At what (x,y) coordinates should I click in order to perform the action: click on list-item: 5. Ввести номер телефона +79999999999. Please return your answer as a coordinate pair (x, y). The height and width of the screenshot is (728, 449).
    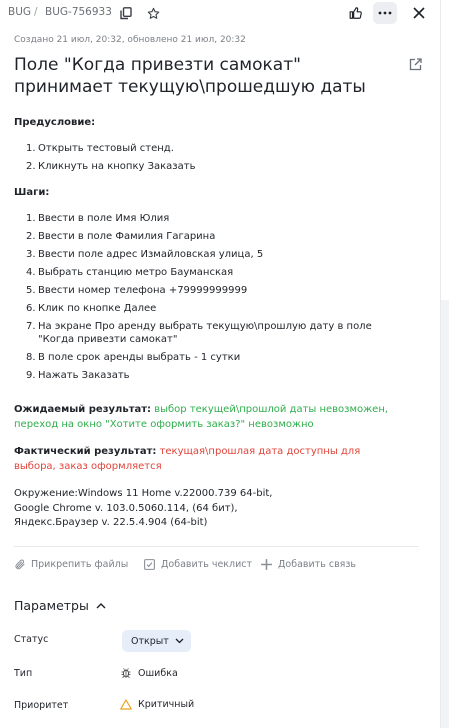
    Looking at the image, I should click on (211, 290).